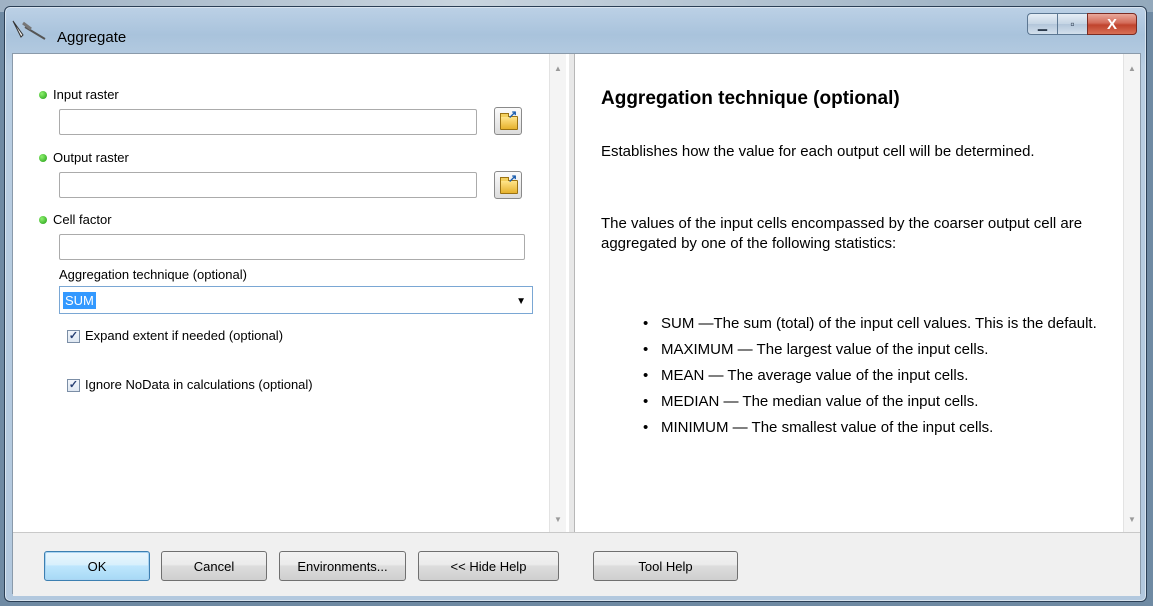 This screenshot has height=606, width=1153. Describe the element at coordinates (292, 247) in the screenshot. I see `cell-factor-field` at that location.